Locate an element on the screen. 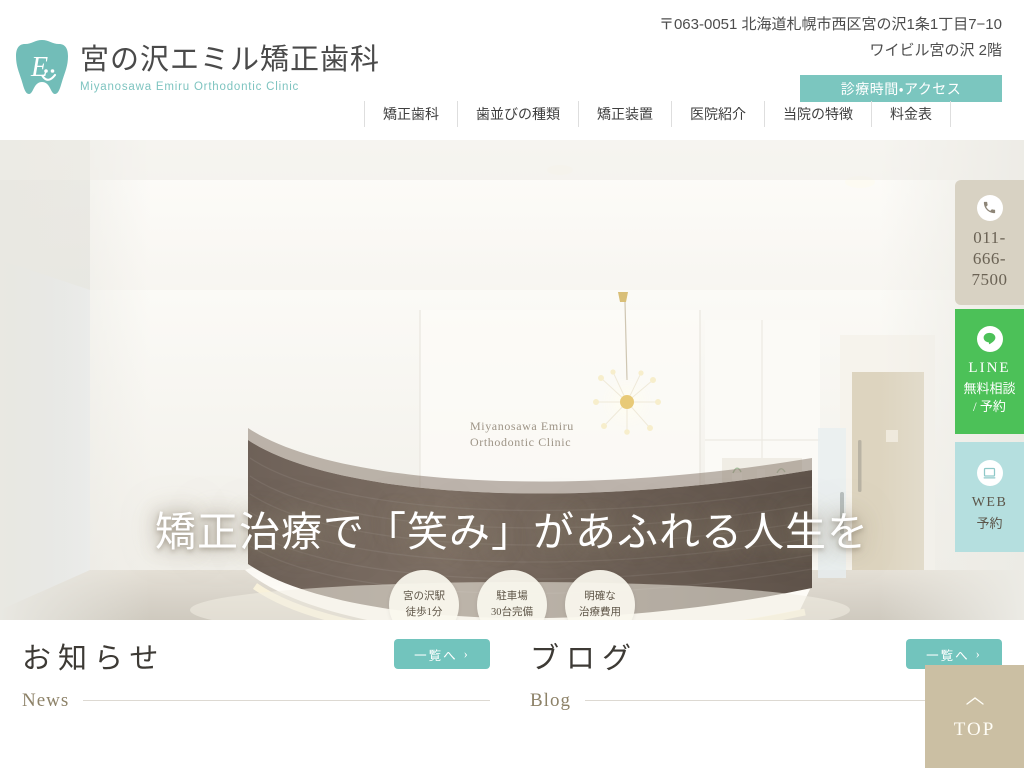 This screenshot has width=1024, height=768. nav-item-features: 当院の特徴 is located at coordinates (817, 114).